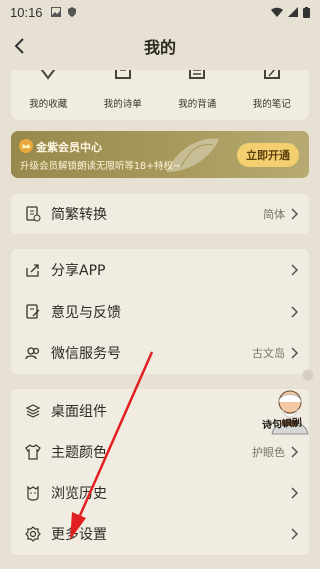 This screenshot has width=320, height=569. What do you see at coordinates (160, 534) in the screenshot?
I see `row-more-settings: 更多设置` at bounding box center [160, 534].